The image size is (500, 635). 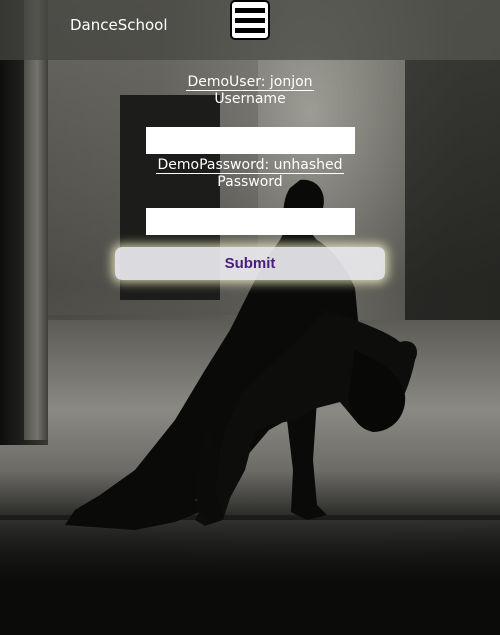 I want to click on brand-link: DanceSchool, so click(x=119, y=25).